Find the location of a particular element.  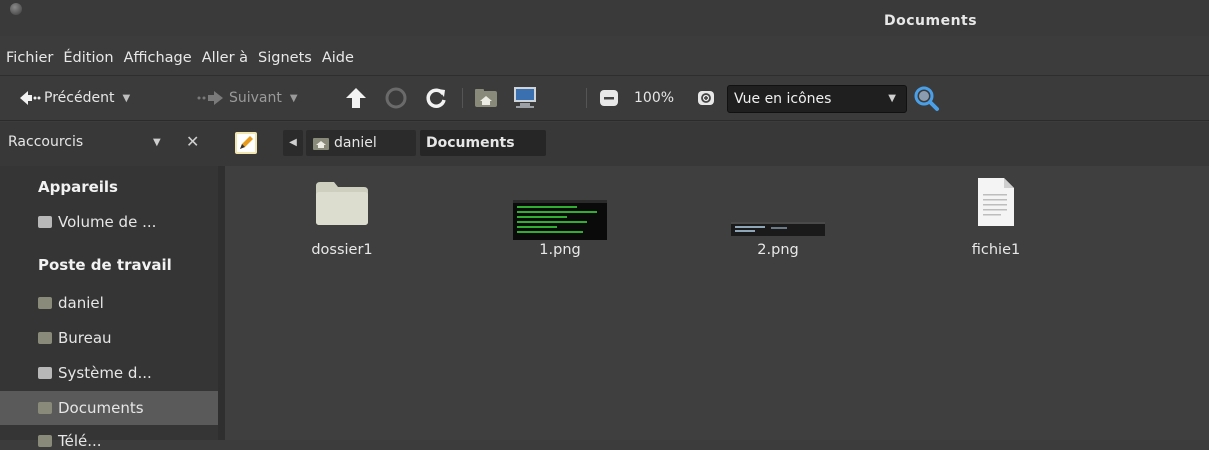

view-mode-select: Vue en icônes ▼ is located at coordinates (817, 99).